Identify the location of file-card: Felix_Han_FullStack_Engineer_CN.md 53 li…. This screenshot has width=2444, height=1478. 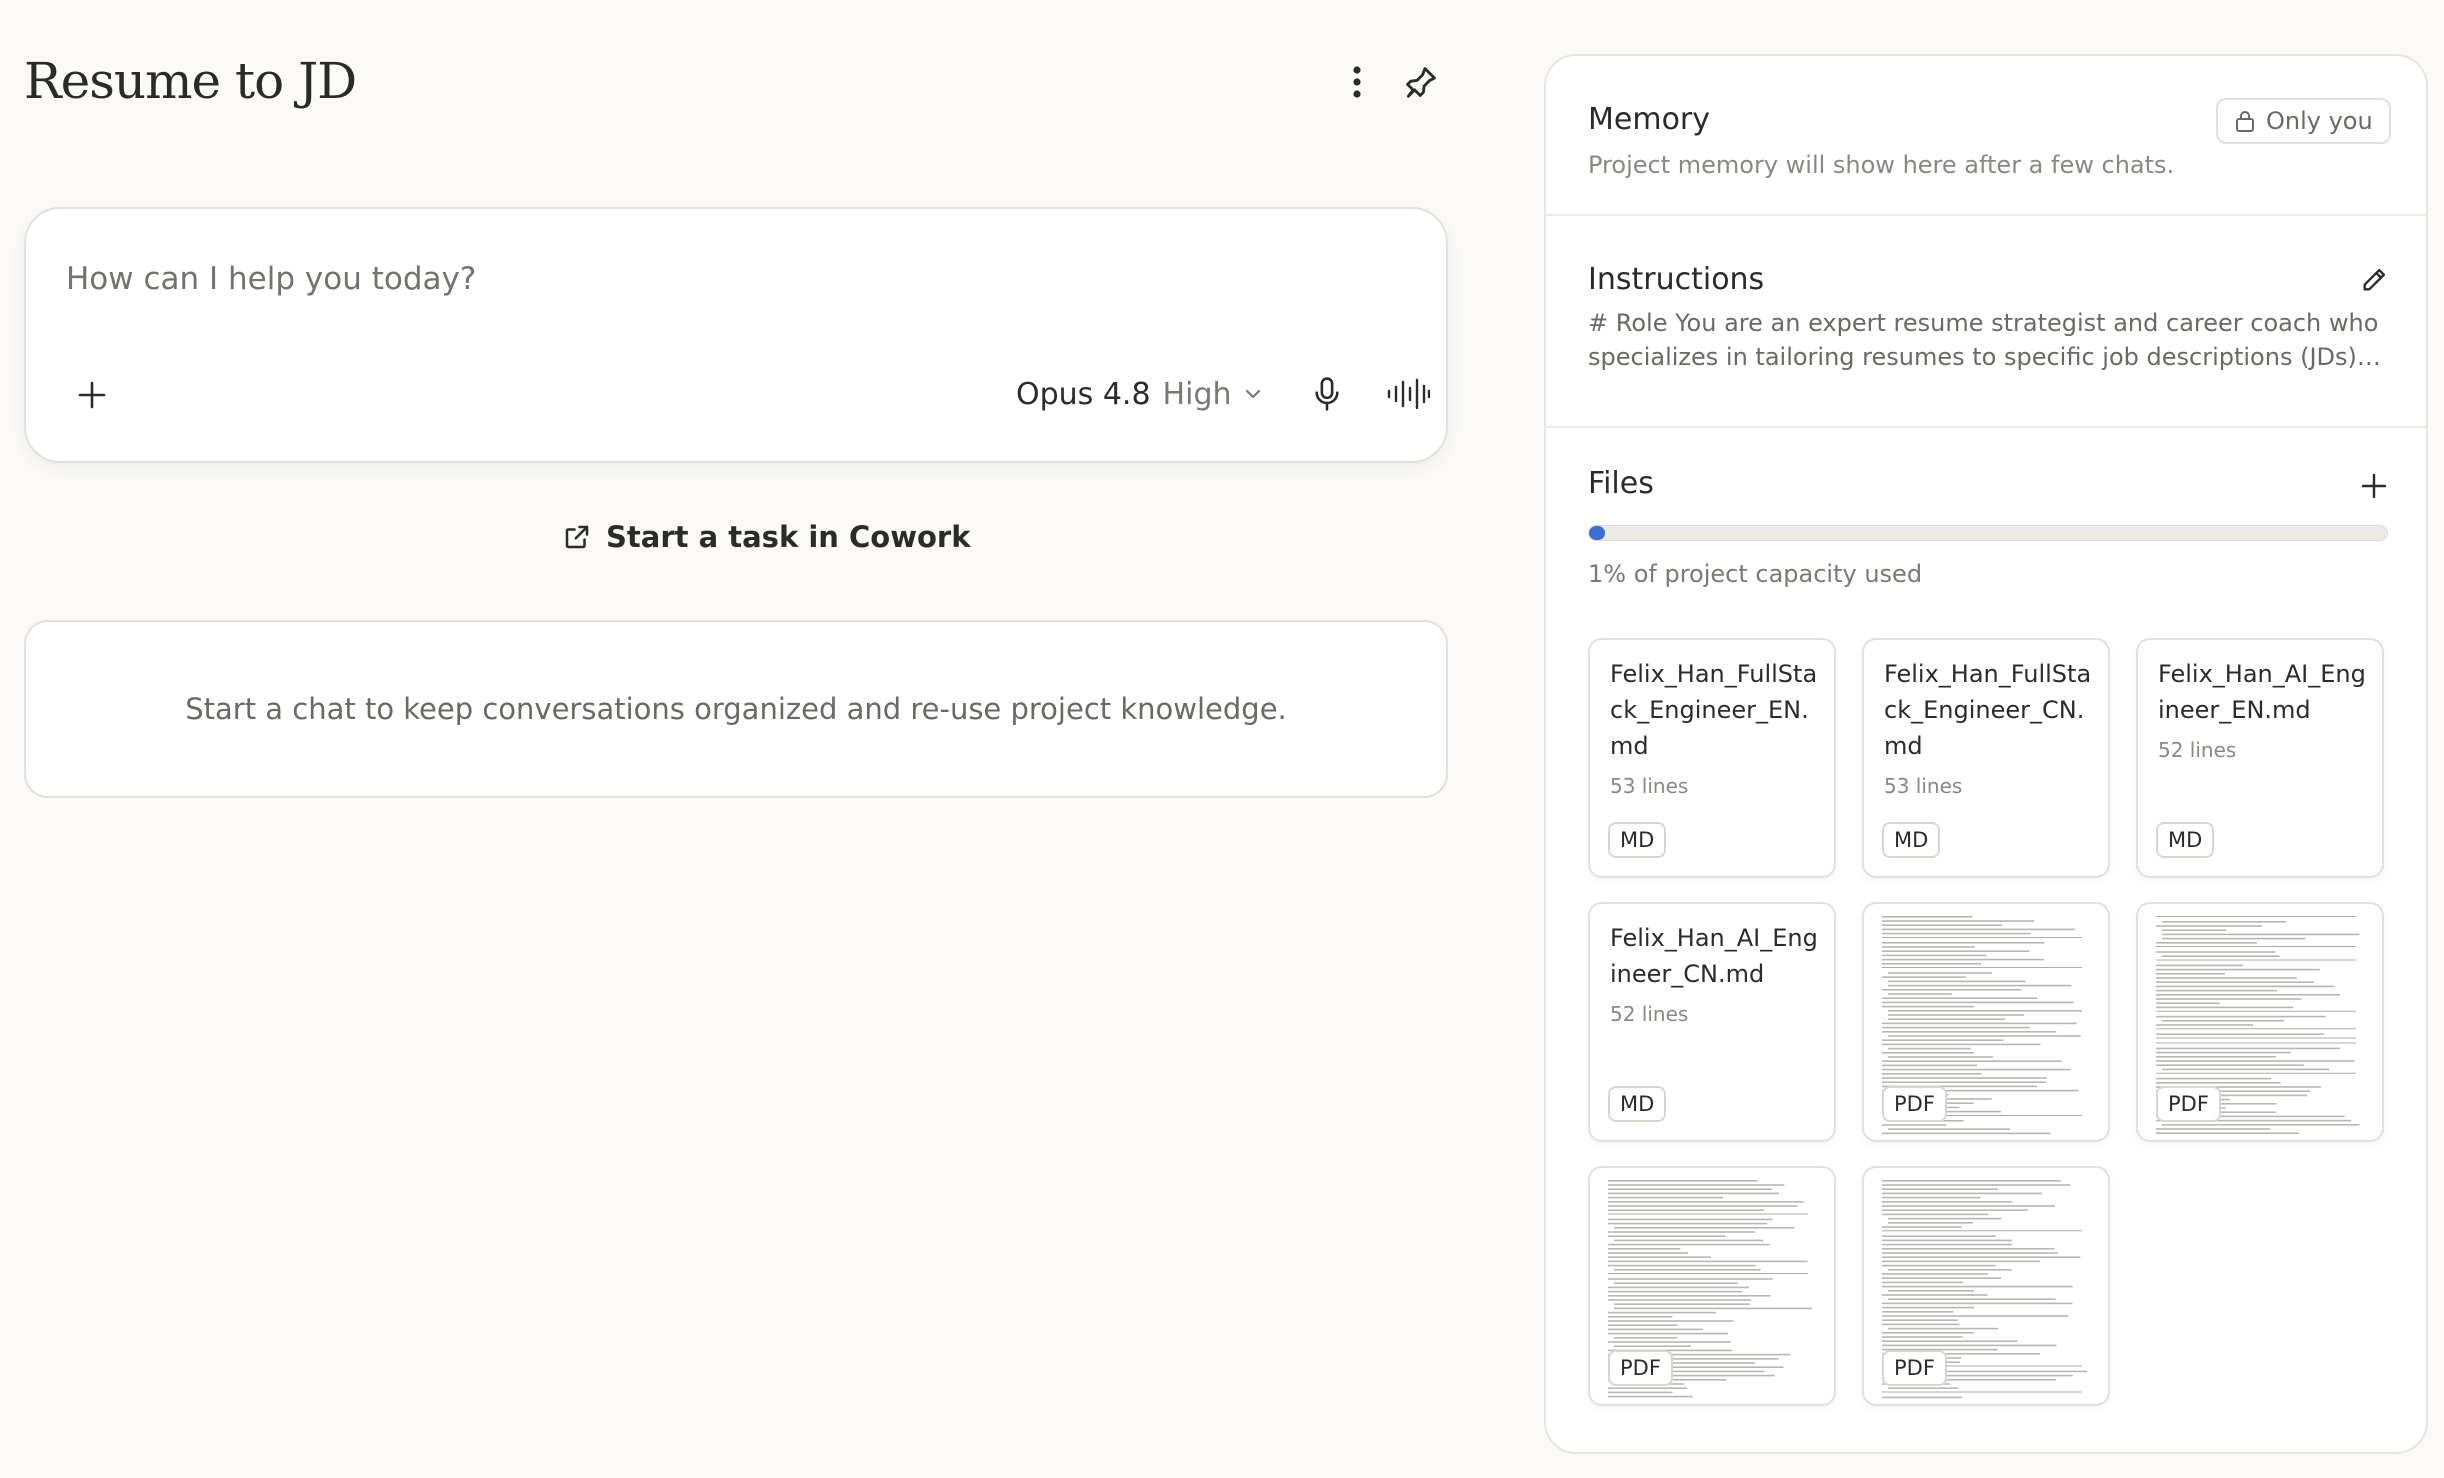
(1986, 758).